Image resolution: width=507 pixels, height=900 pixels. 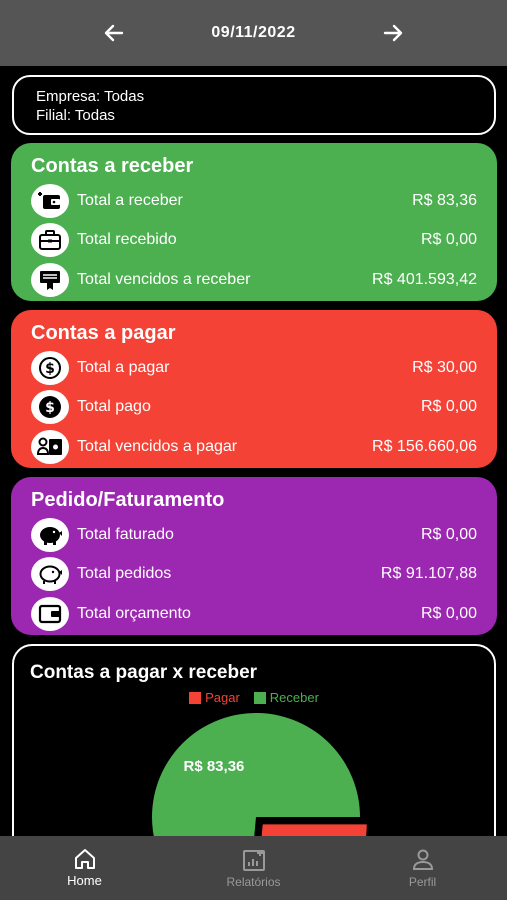 I want to click on legend-label: Receber, so click(x=294, y=697).